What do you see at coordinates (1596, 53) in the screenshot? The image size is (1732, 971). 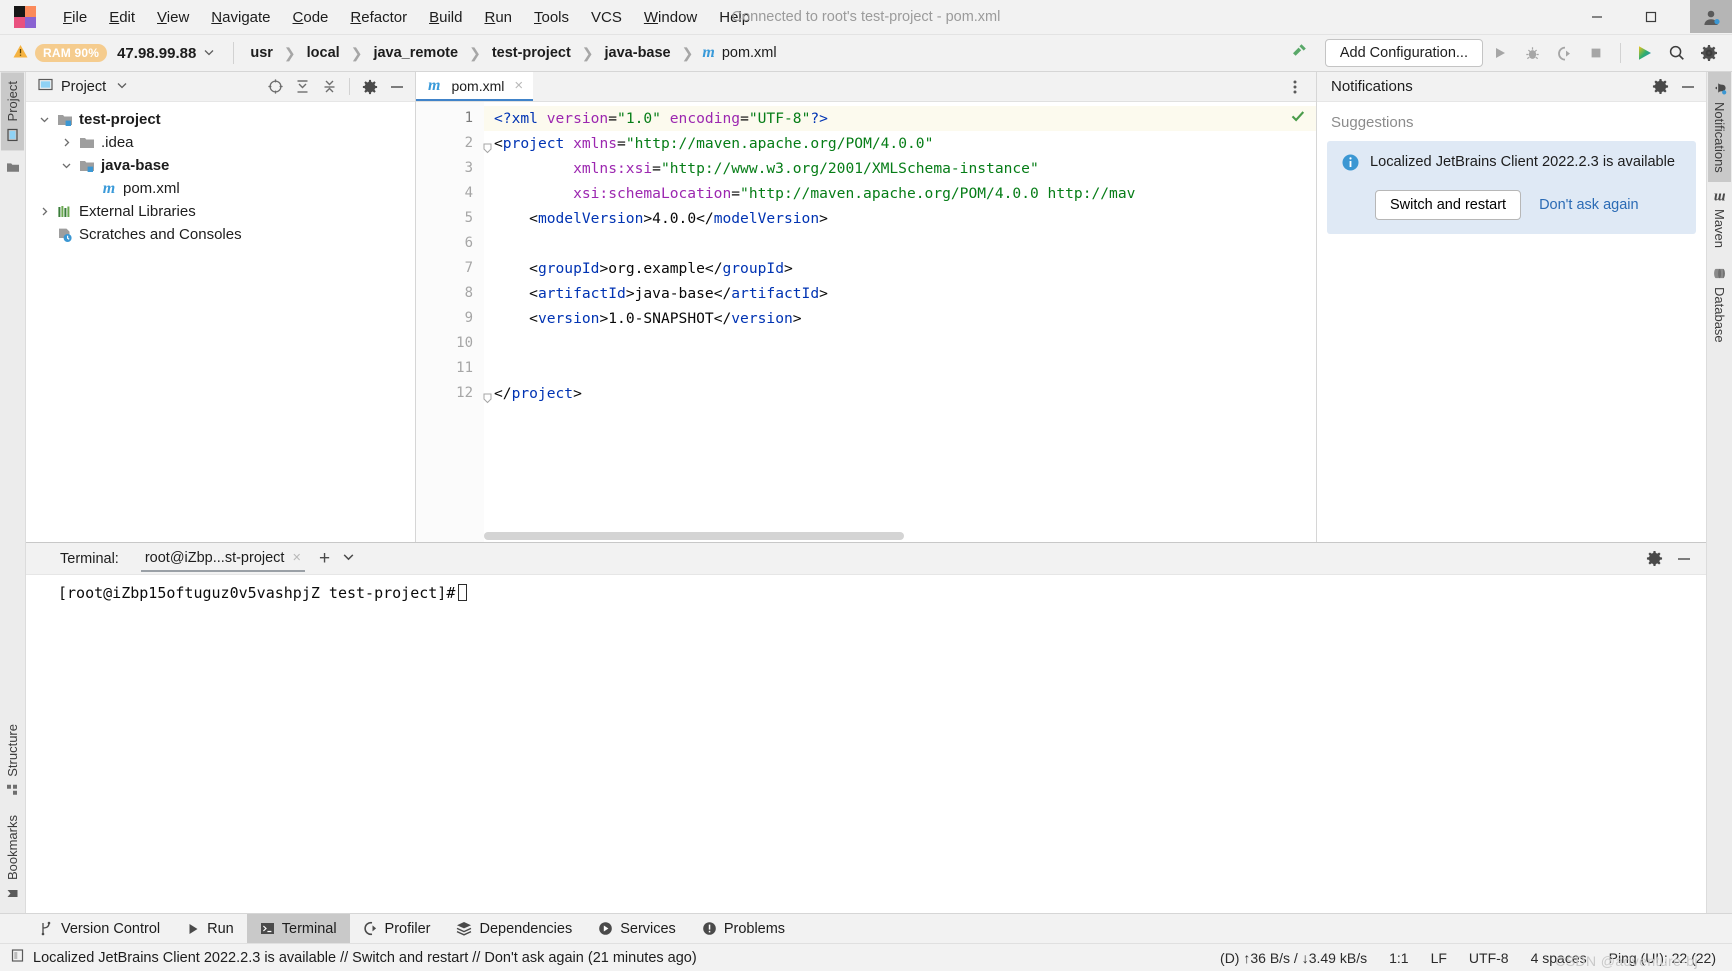 I see `stop-button` at bounding box center [1596, 53].